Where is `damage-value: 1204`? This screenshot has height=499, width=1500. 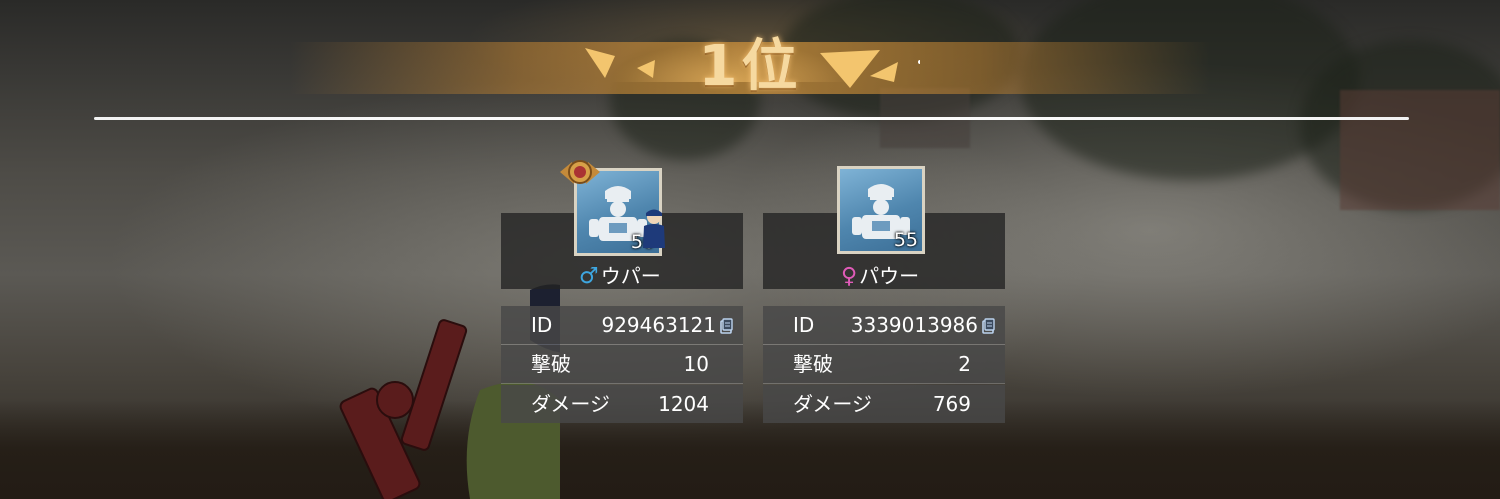
damage-value: 1204 is located at coordinates (683, 404).